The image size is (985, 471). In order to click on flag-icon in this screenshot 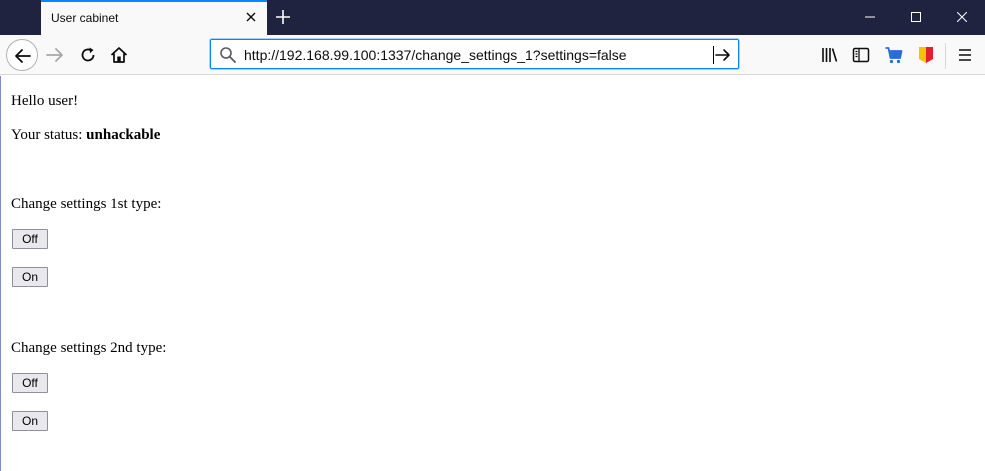, I will do `click(926, 55)`.